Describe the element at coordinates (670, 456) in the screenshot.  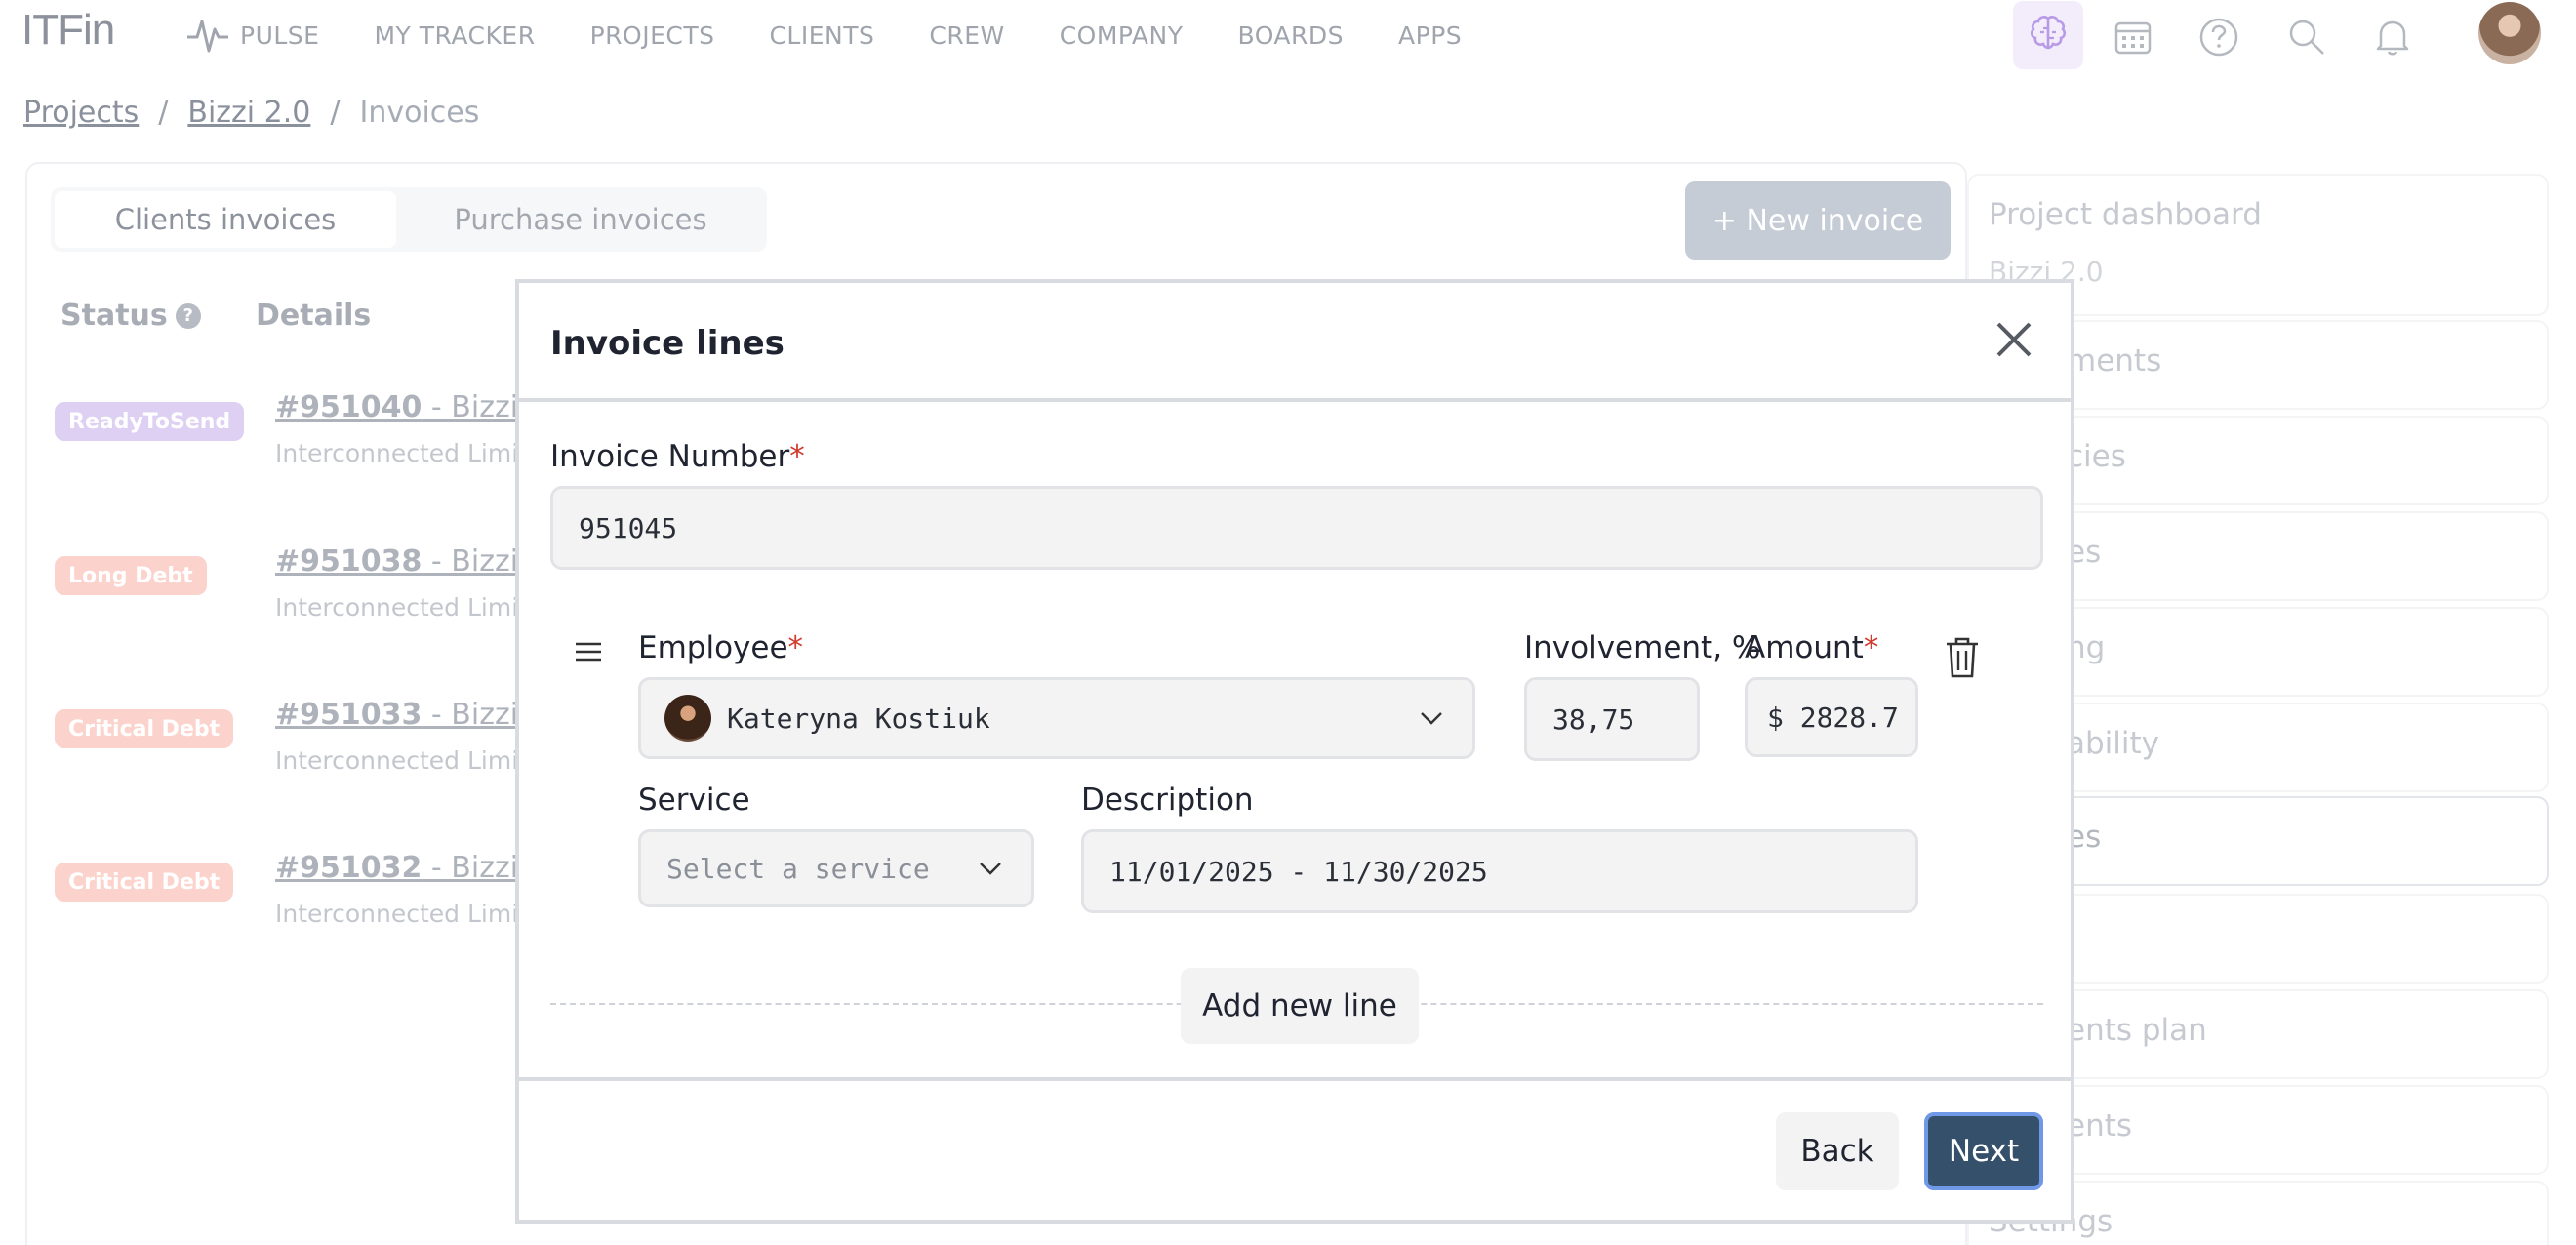
I see `invoice-number-label-text: Invoice Number` at that location.